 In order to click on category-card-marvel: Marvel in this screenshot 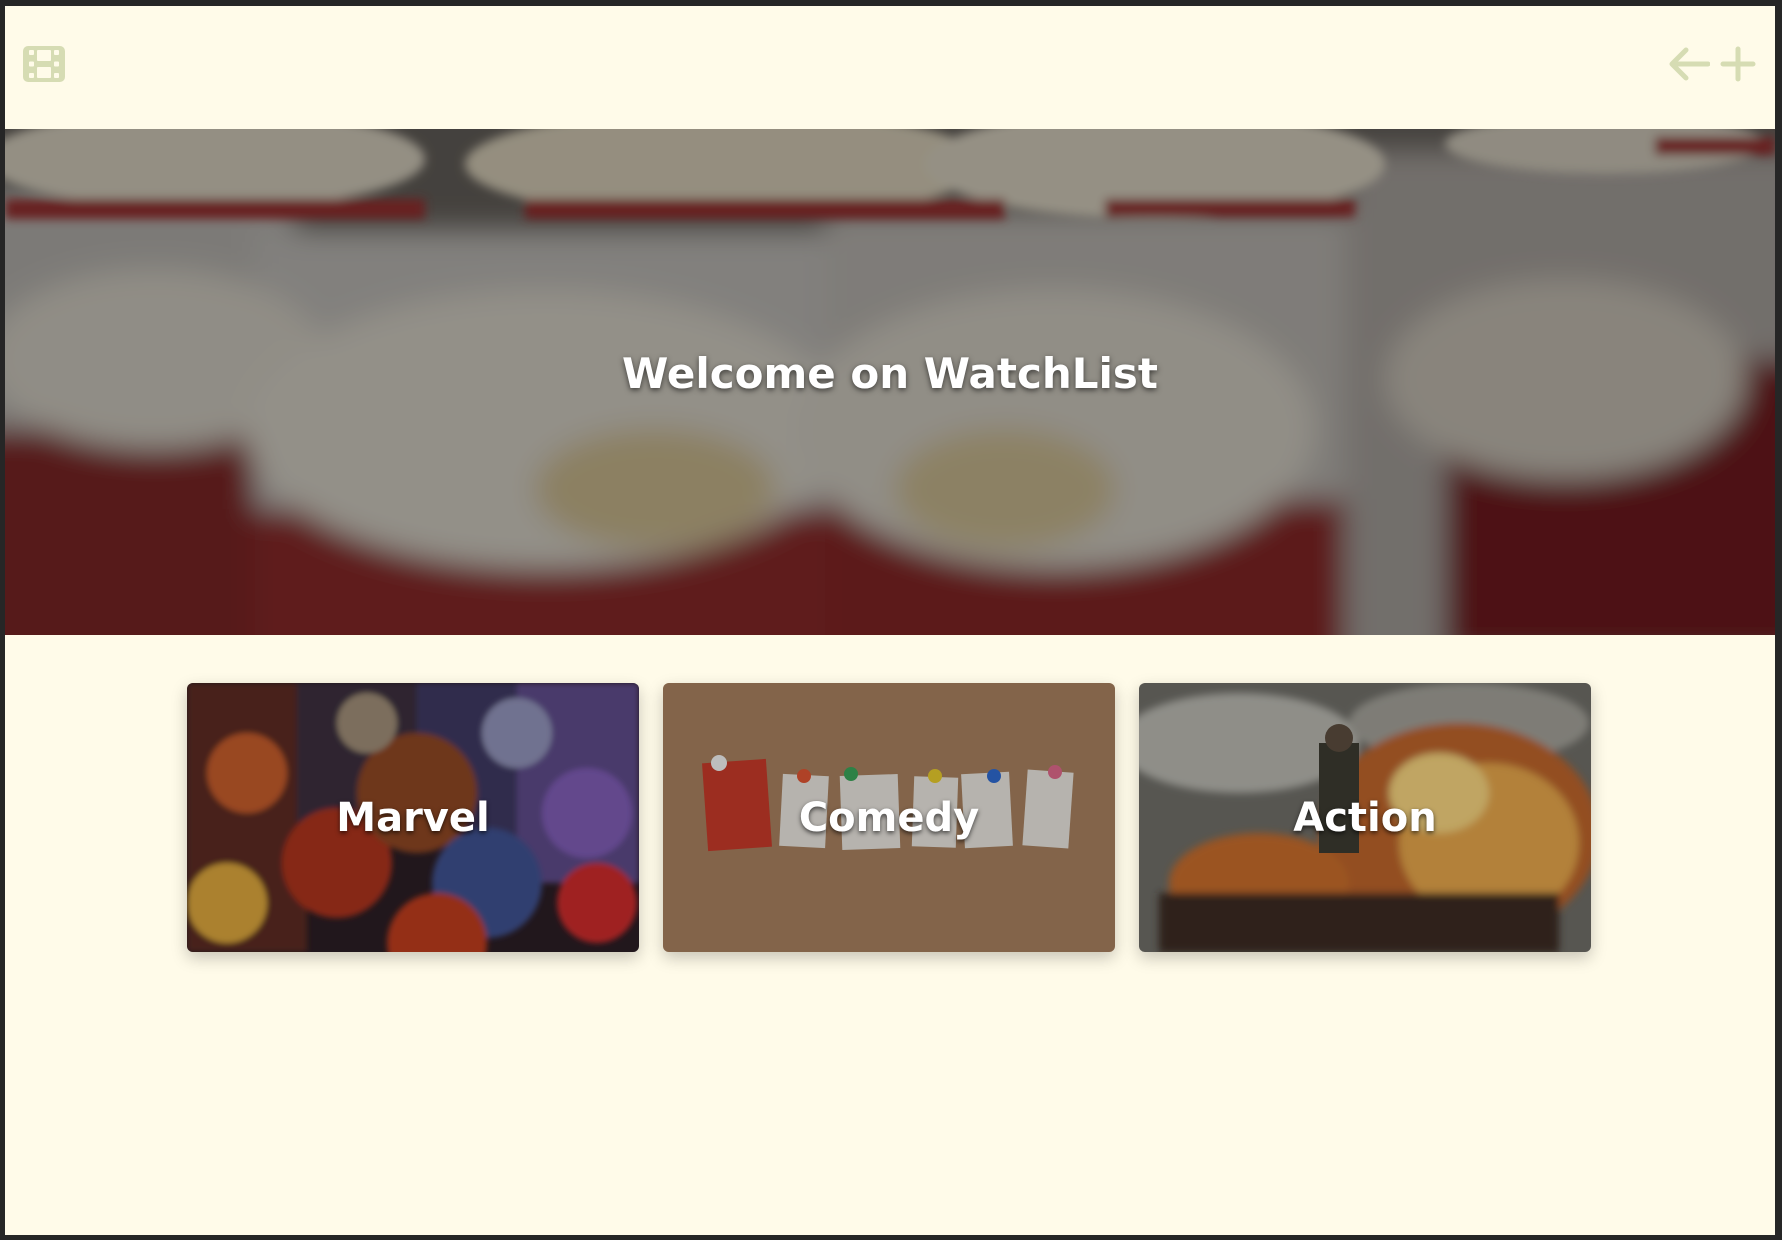, I will do `click(413, 817)`.